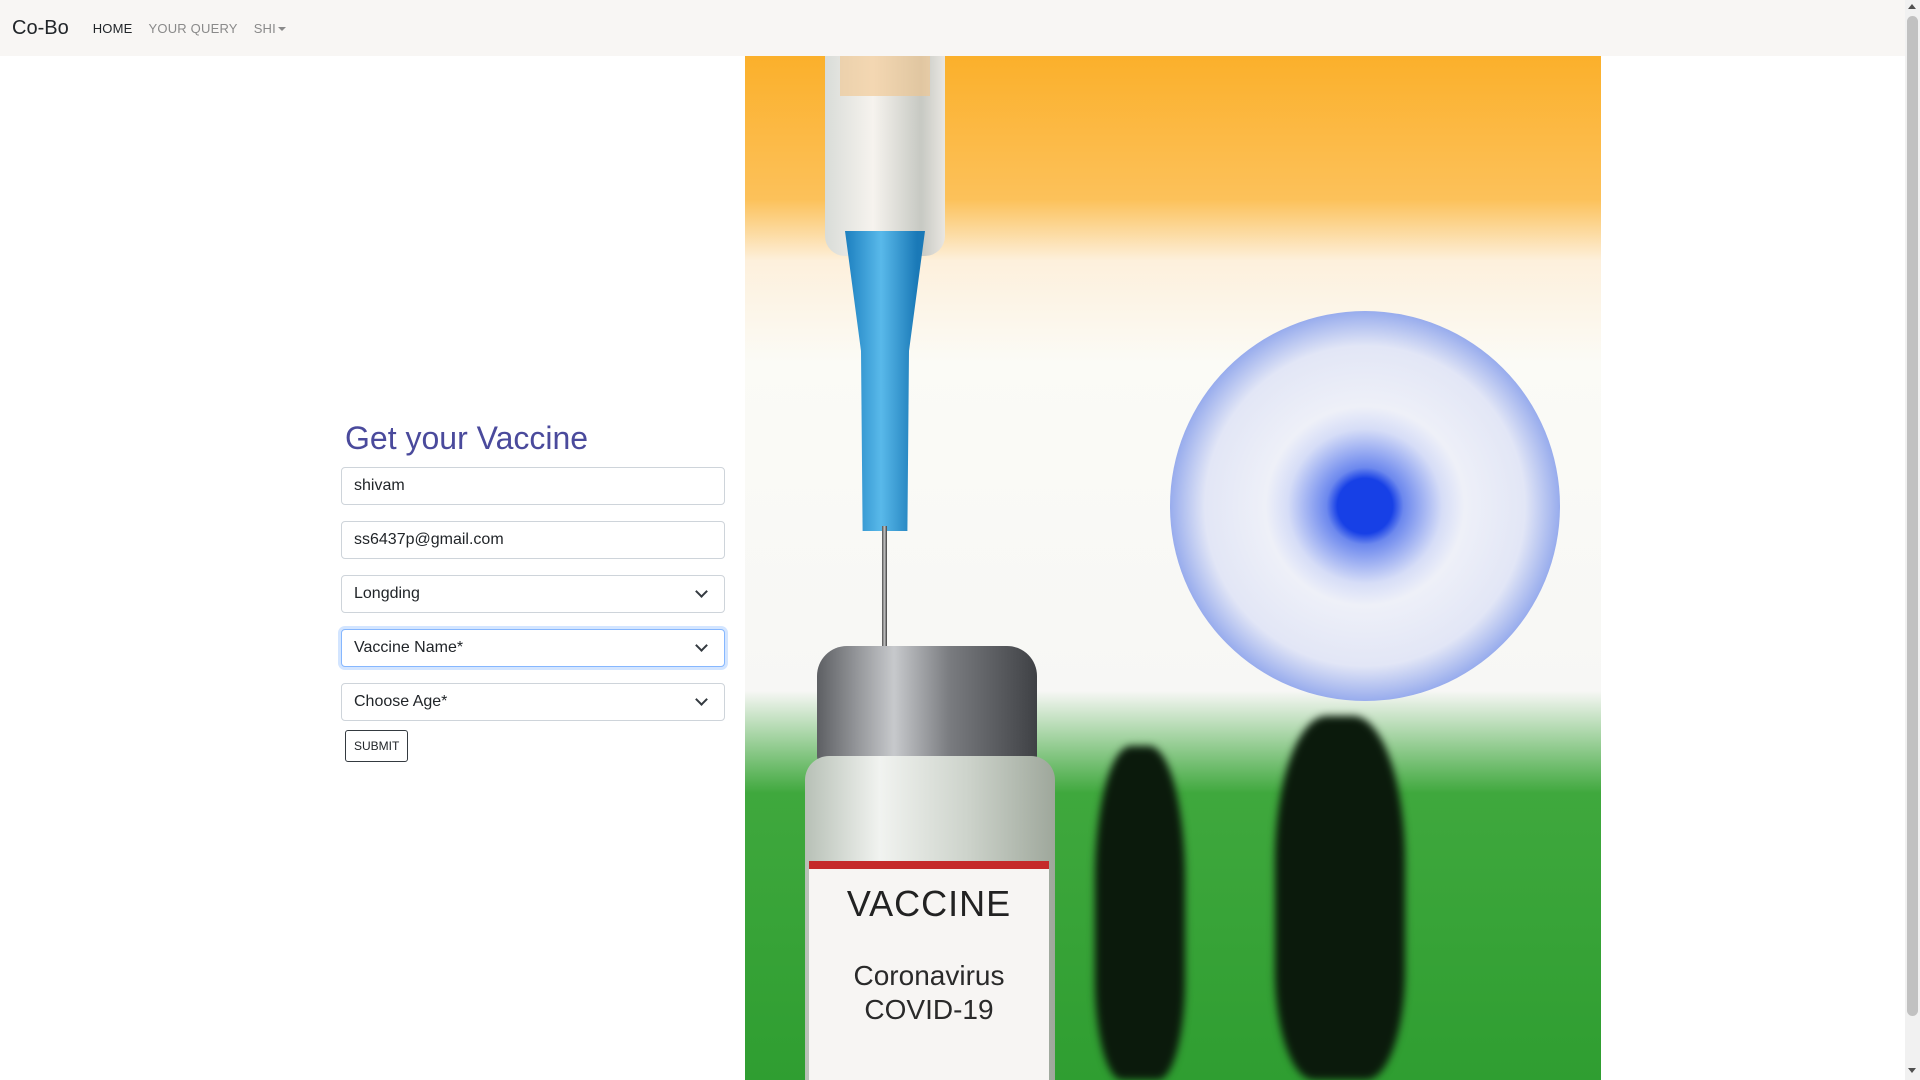 This screenshot has width=1920, height=1080. What do you see at coordinates (467, 438) in the screenshot?
I see `form-title: Get your Vaccine` at bounding box center [467, 438].